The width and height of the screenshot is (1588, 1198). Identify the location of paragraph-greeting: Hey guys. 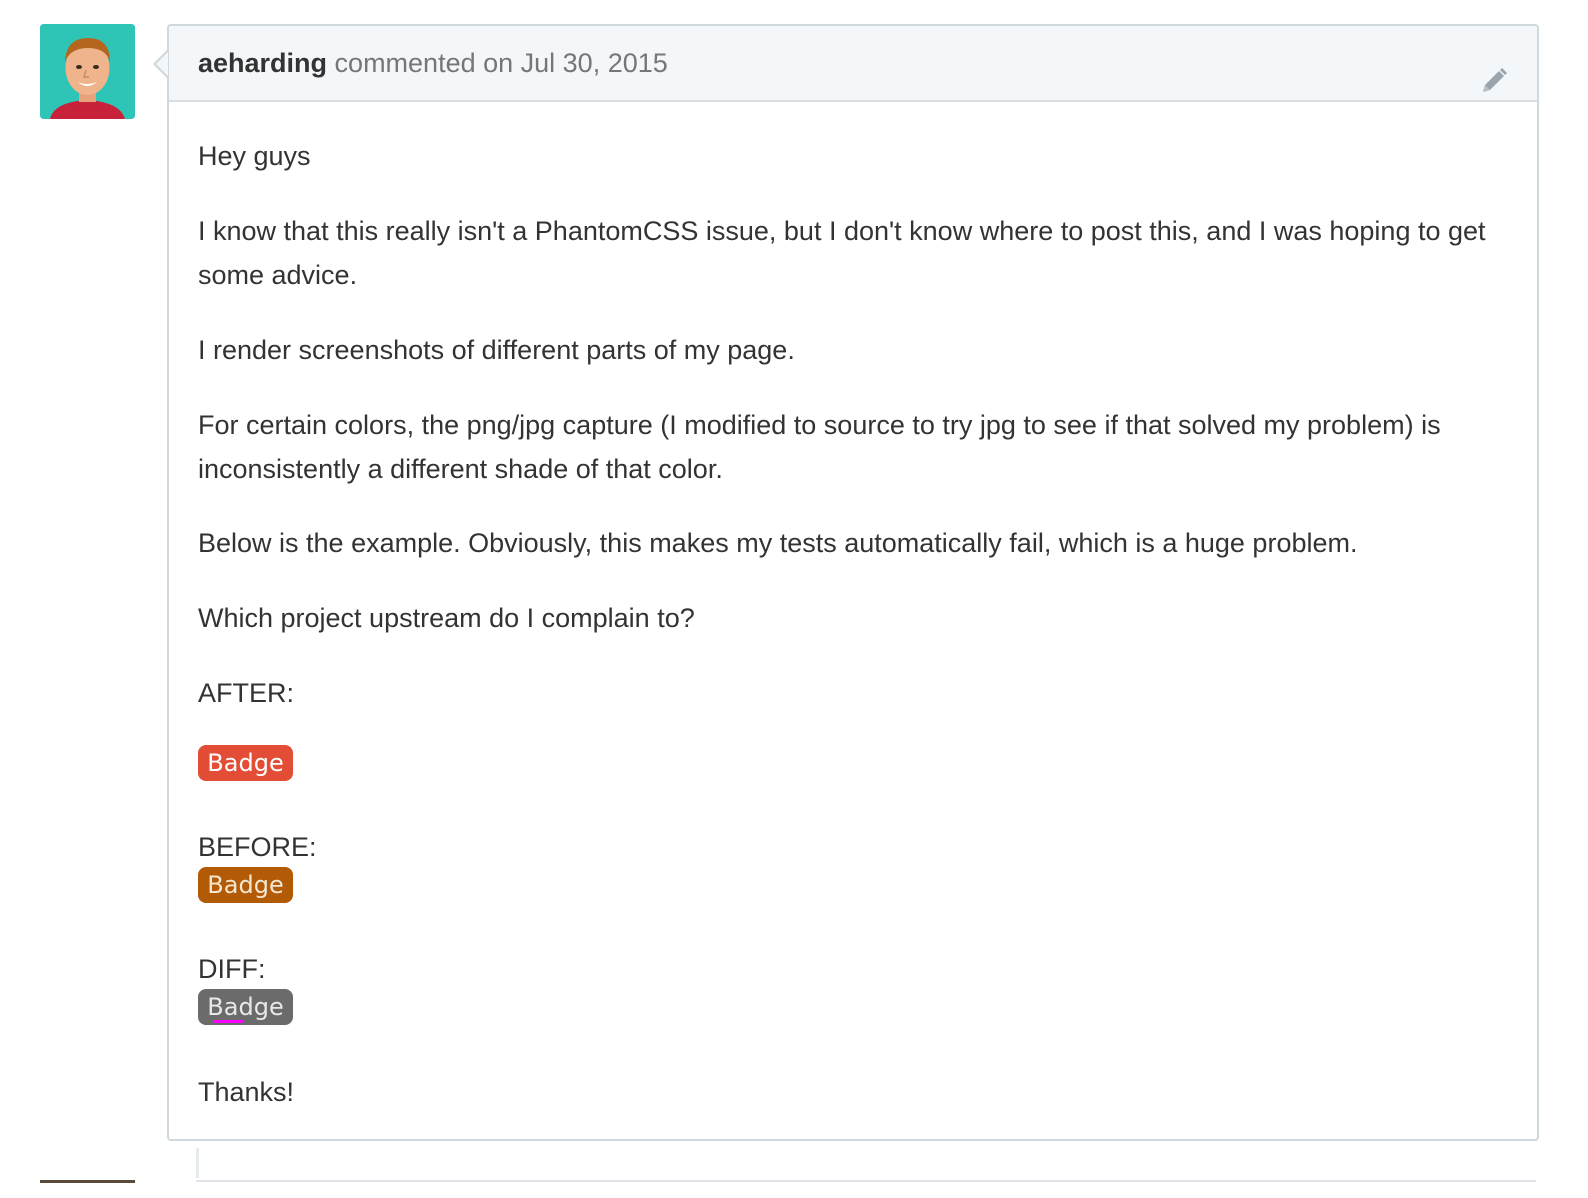
(254, 156).